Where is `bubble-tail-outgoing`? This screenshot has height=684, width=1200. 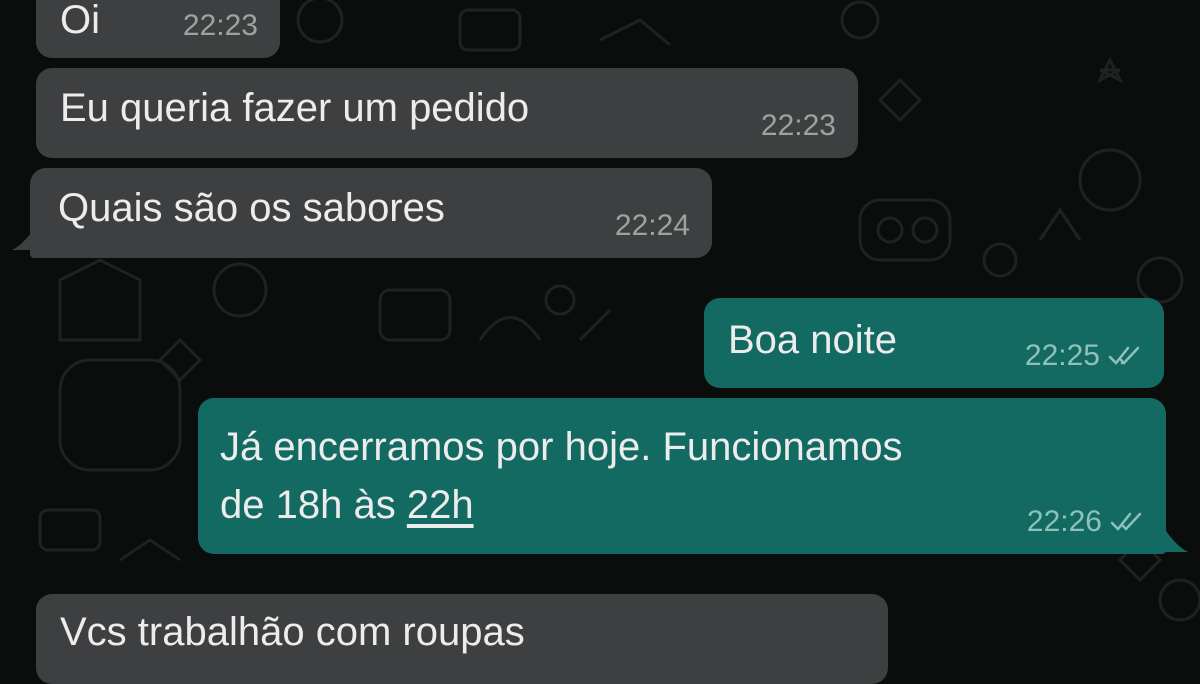 bubble-tail-outgoing is located at coordinates (1176, 540).